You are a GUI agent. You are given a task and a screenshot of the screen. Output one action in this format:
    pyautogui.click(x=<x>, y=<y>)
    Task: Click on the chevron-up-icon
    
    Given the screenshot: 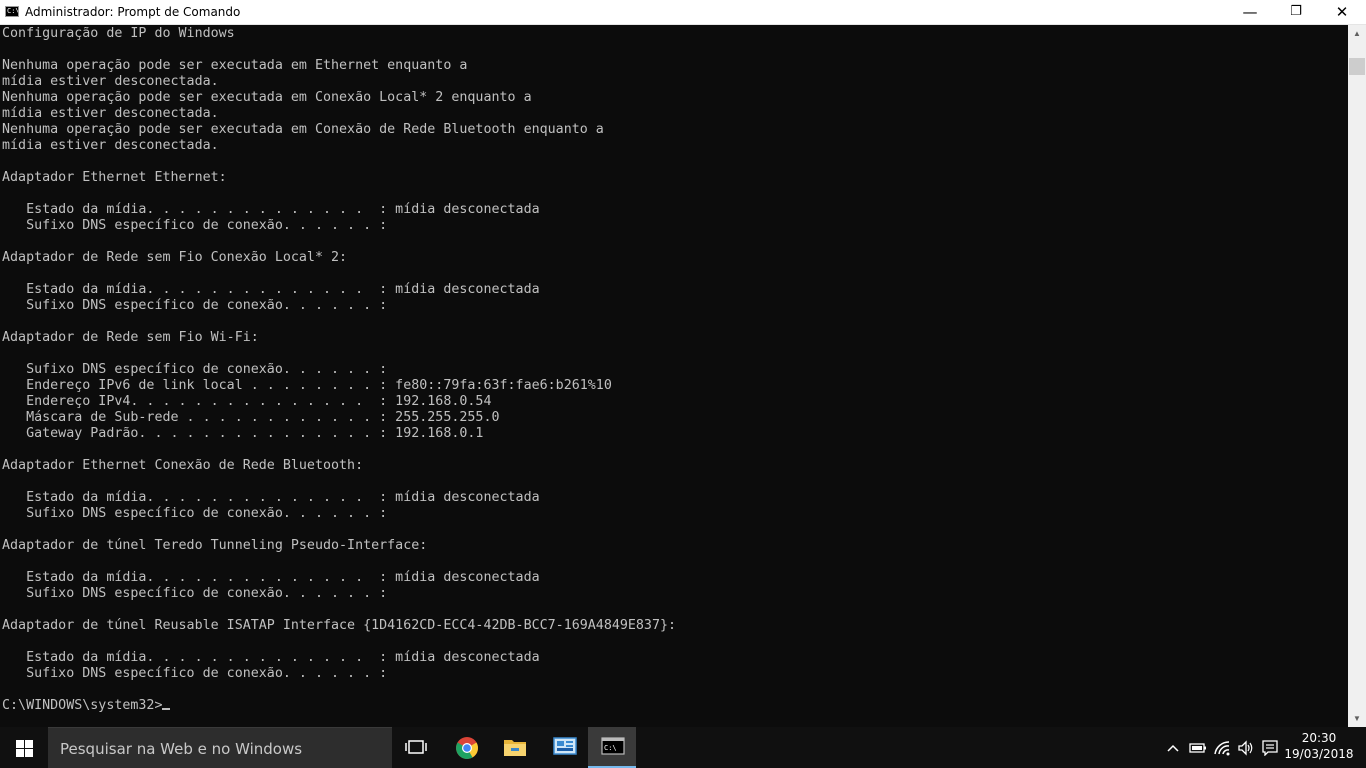 What is the action you would take?
    pyautogui.click(x=1173, y=748)
    